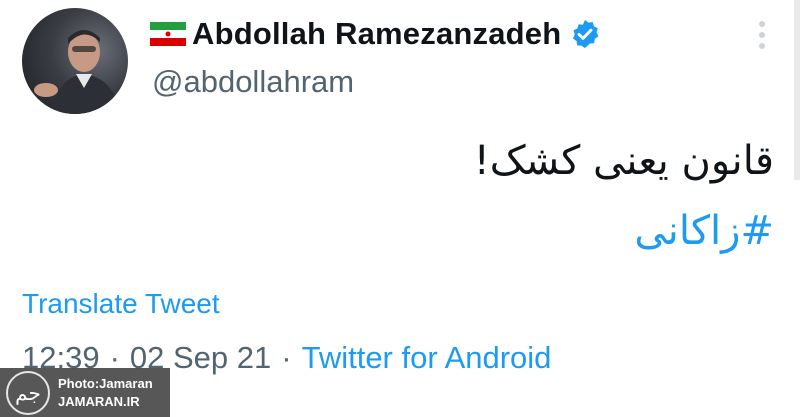 This screenshot has height=417, width=800. I want to click on watermark-site: JAMARAN.IR, so click(99, 401).